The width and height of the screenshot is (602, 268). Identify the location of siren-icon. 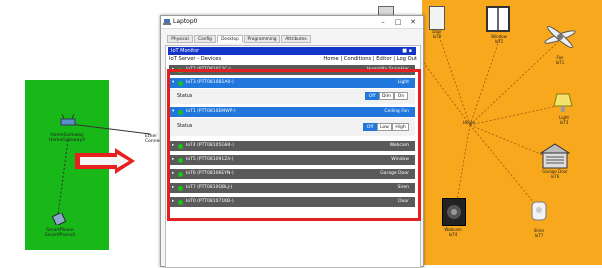
(539, 212).